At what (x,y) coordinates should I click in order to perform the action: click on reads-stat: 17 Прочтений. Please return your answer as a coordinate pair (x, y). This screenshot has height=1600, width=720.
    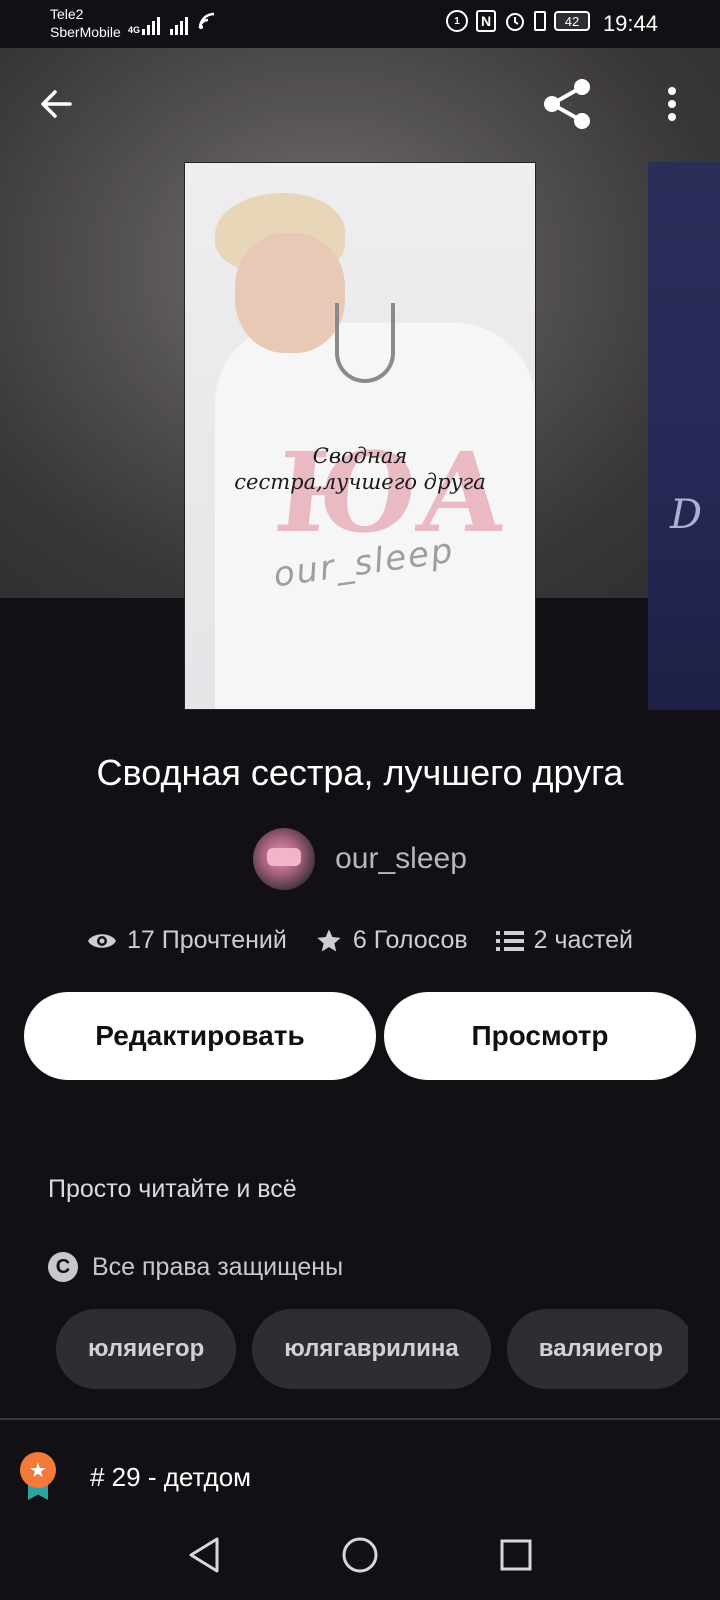
    Looking at the image, I should click on (187, 940).